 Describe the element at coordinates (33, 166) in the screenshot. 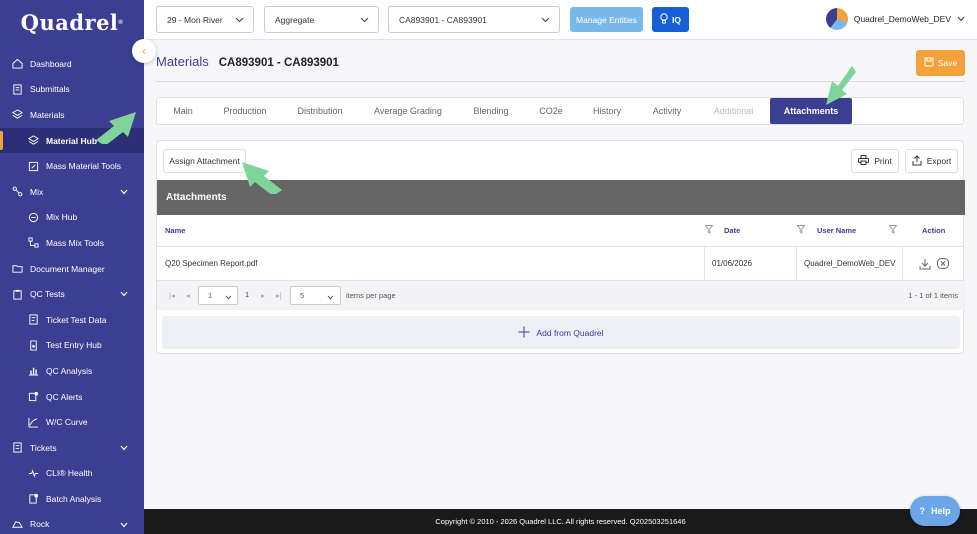

I see `tools-icon` at that location.